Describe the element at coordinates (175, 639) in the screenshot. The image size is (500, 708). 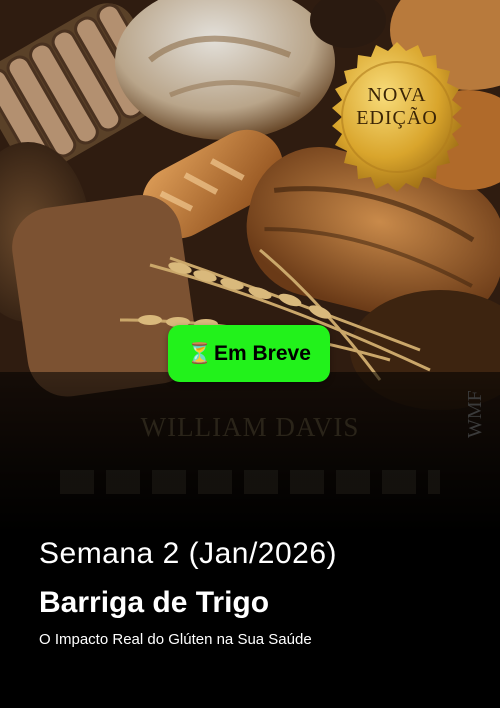
I see `book-subtitle: O Impacto Real do Glúten na Sua Saúde` at that location.